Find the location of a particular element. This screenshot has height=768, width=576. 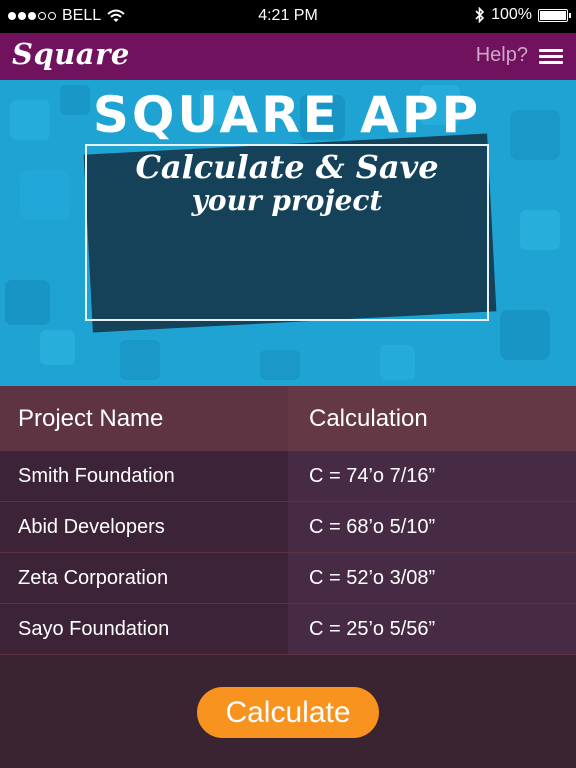

hamburger-menu-icon is located at coordinates (551, 57).